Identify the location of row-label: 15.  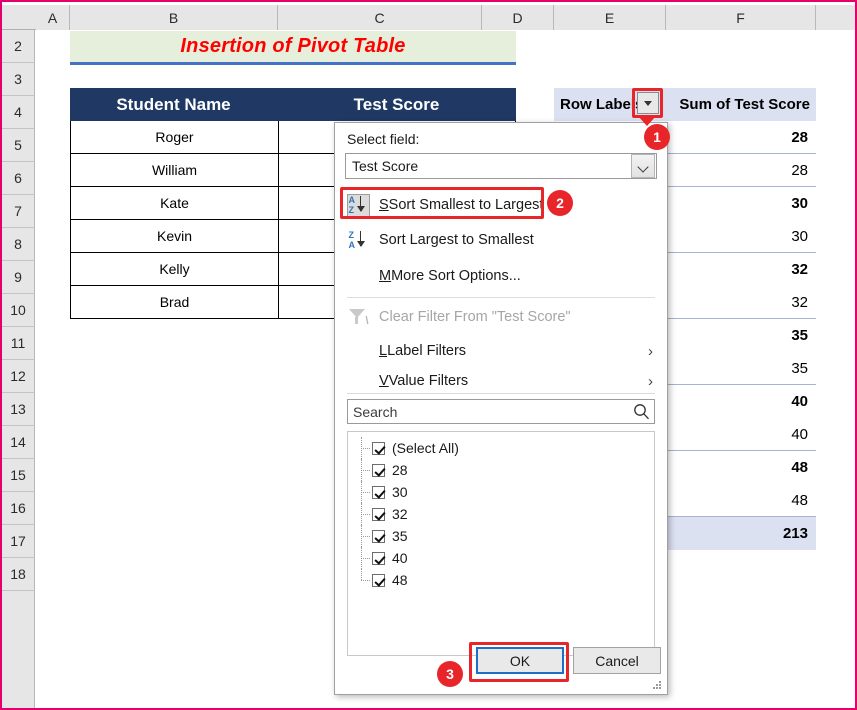
(18, 475).